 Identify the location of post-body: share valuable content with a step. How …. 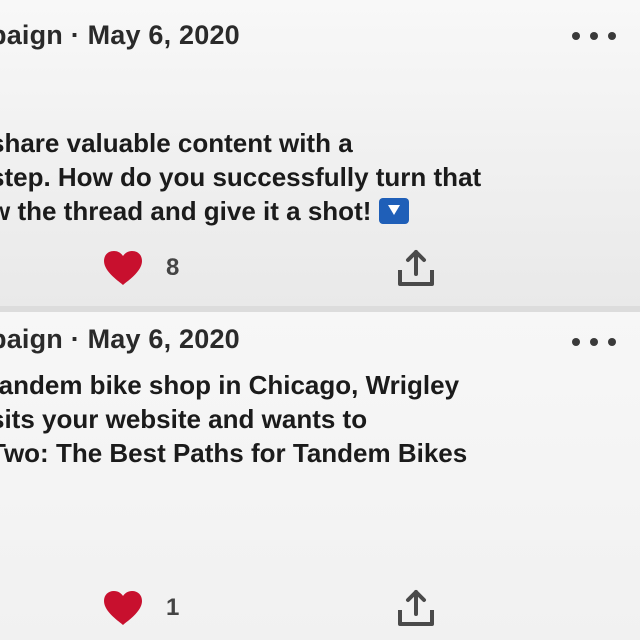
(240, 177).